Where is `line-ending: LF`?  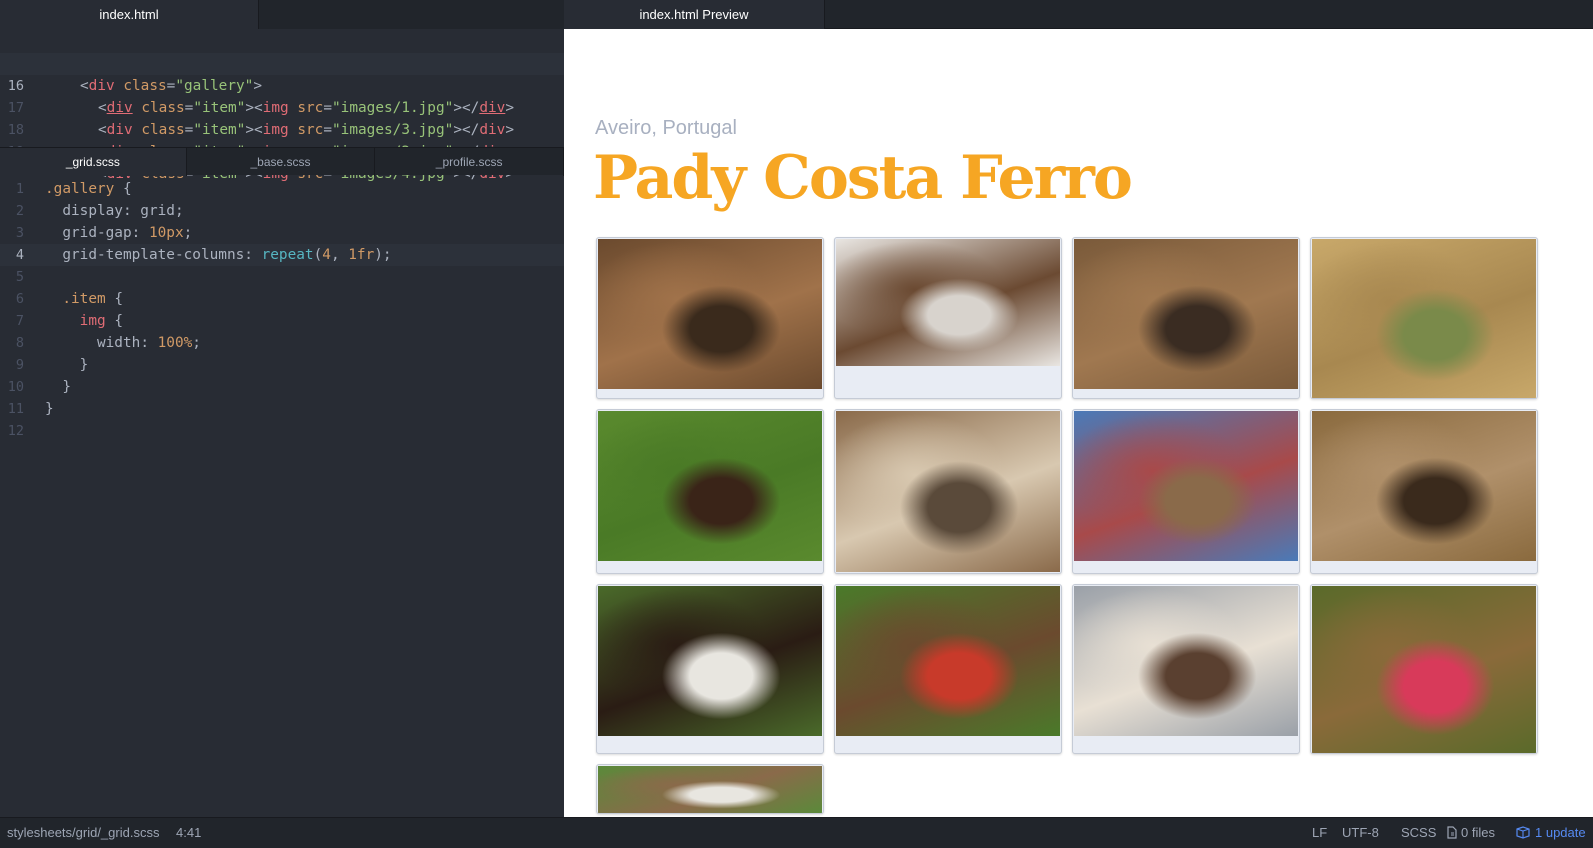 line-ending: LF is located at coordinates (1319, 833).